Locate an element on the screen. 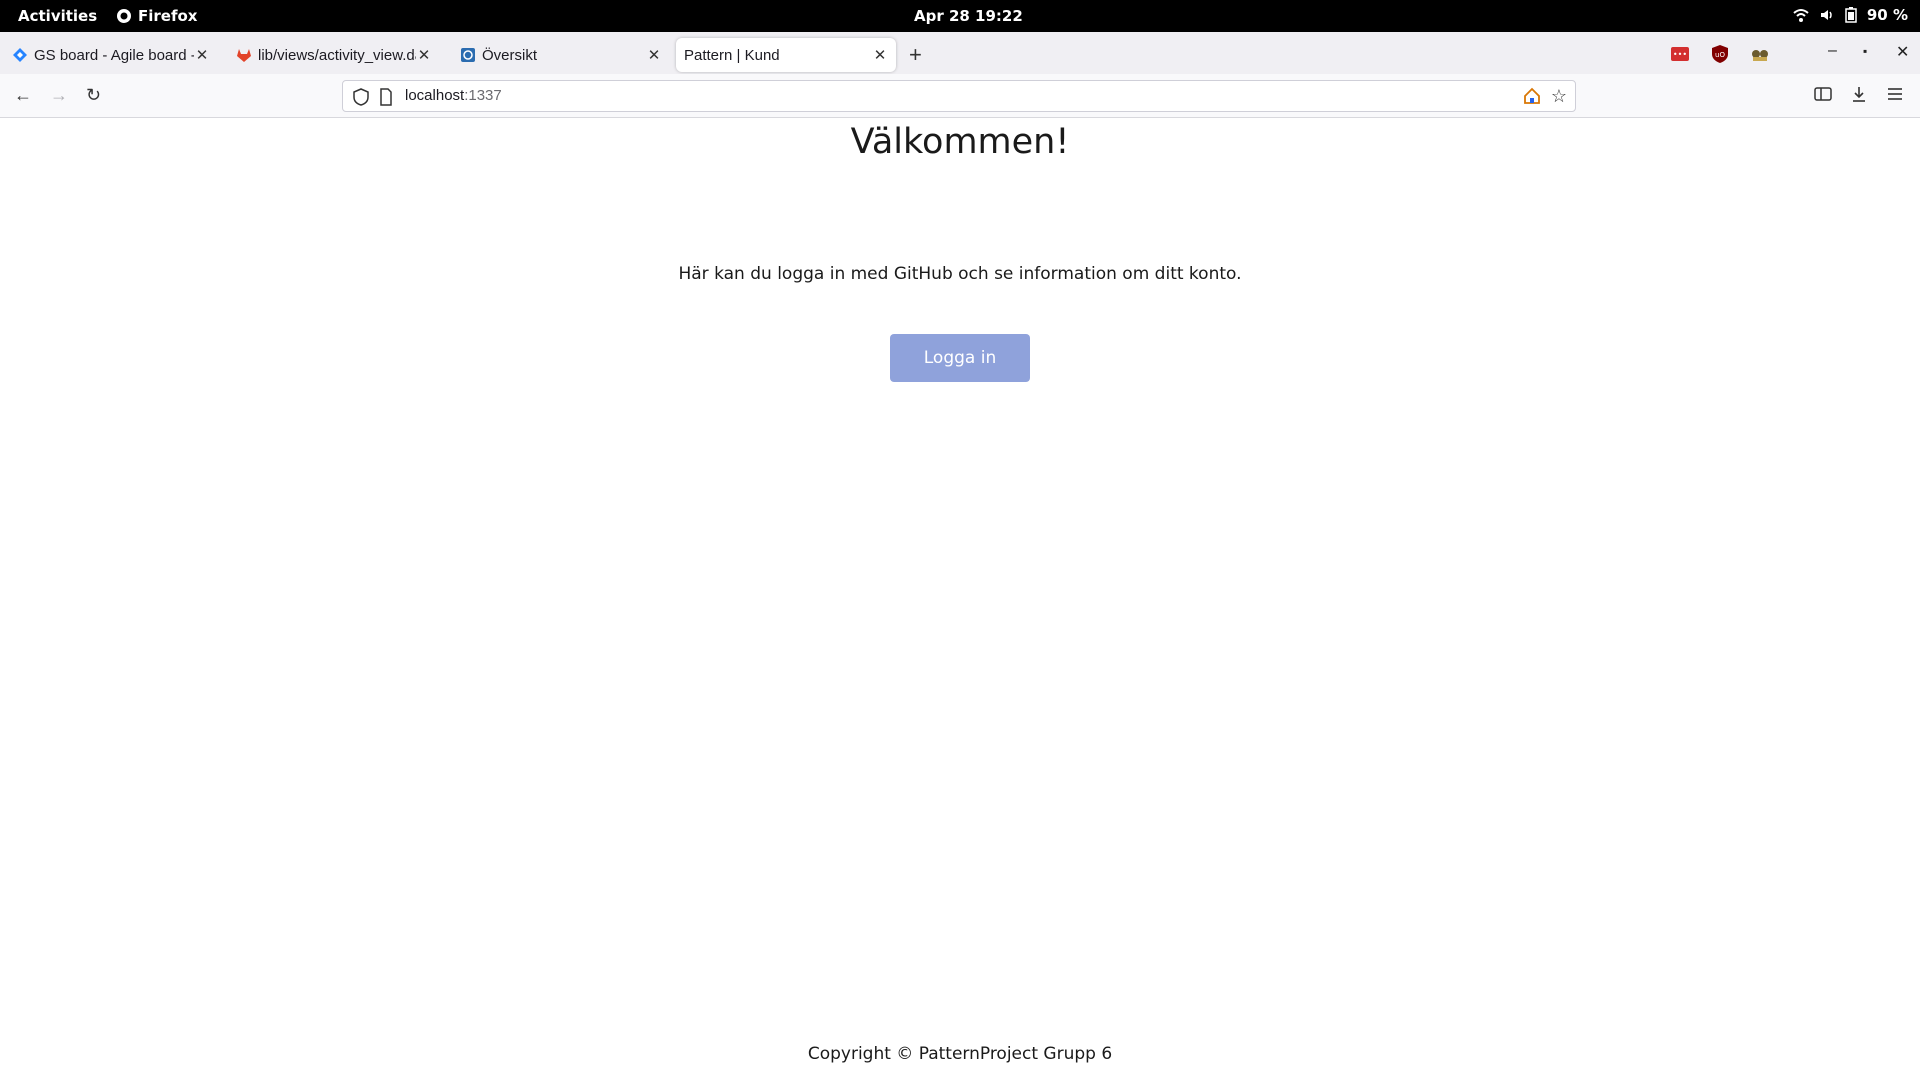 This screenshot has height=1080, width=1920. forward-arrow-icon: → is located at coordinates (59, 95).